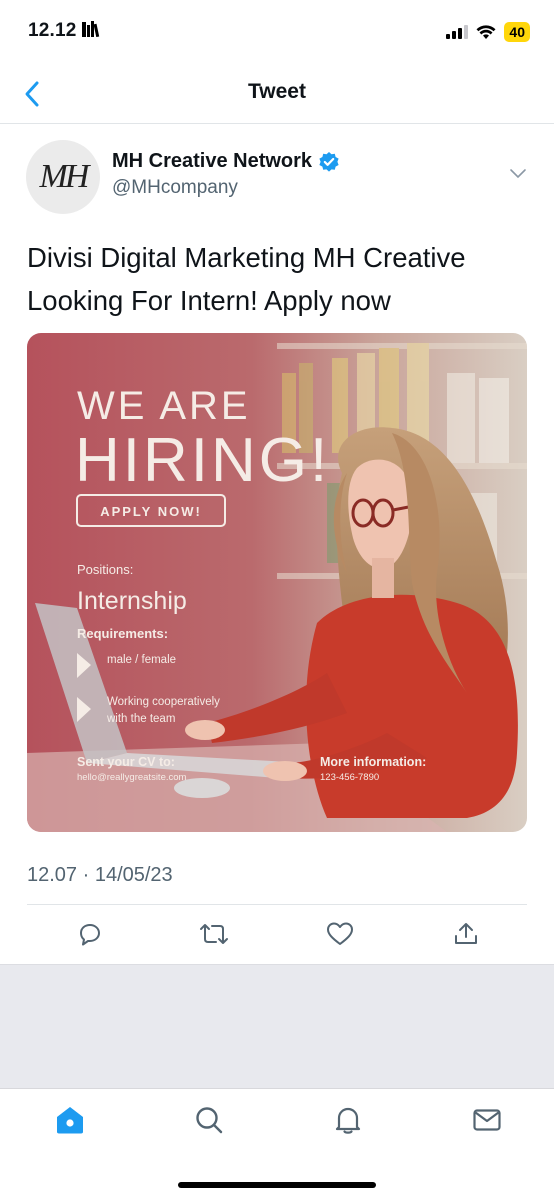 Image resolution: width=554 pixels, height=1200 pixels. Describe the element at coordinates (132, 601) in the screenshot. I see `position-value: Internship` at that location.